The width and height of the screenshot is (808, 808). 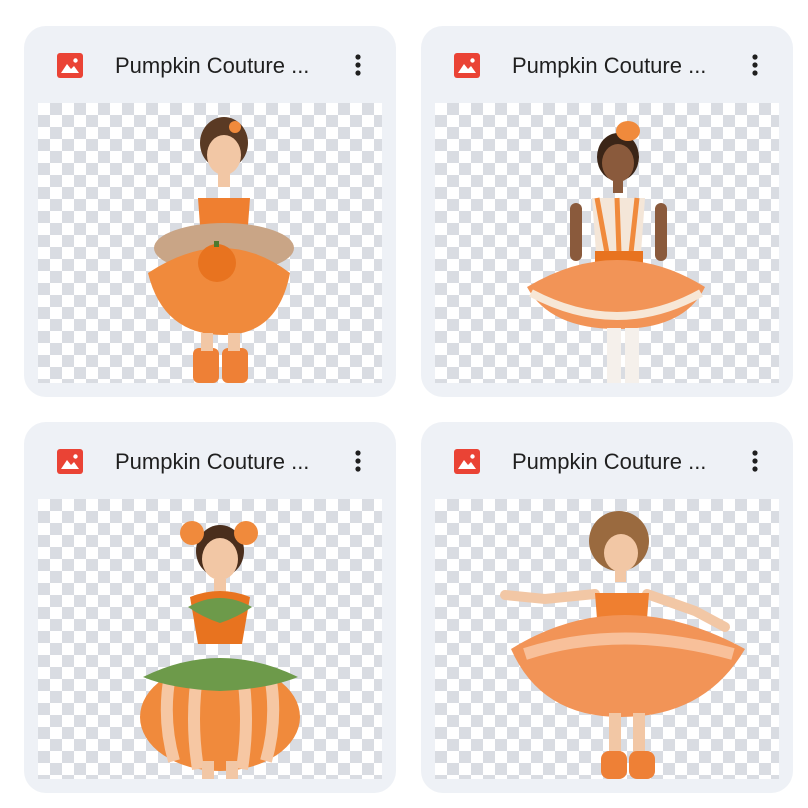 What do you see at coordinates (616, 252) in the screenshot?
I see `girl-in-ruffled-pumpkin-dress-image` at bounding box center [616, 252].